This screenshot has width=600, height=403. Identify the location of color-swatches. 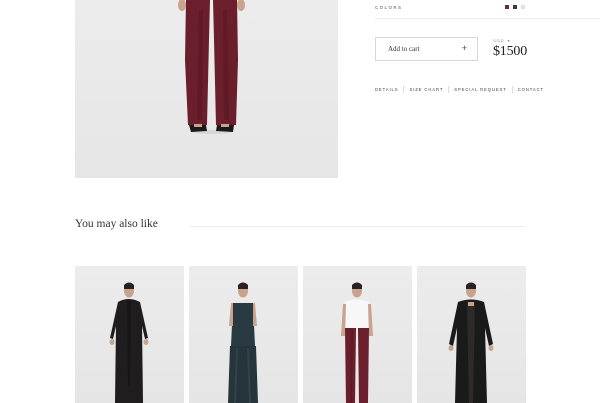
(515, 7).